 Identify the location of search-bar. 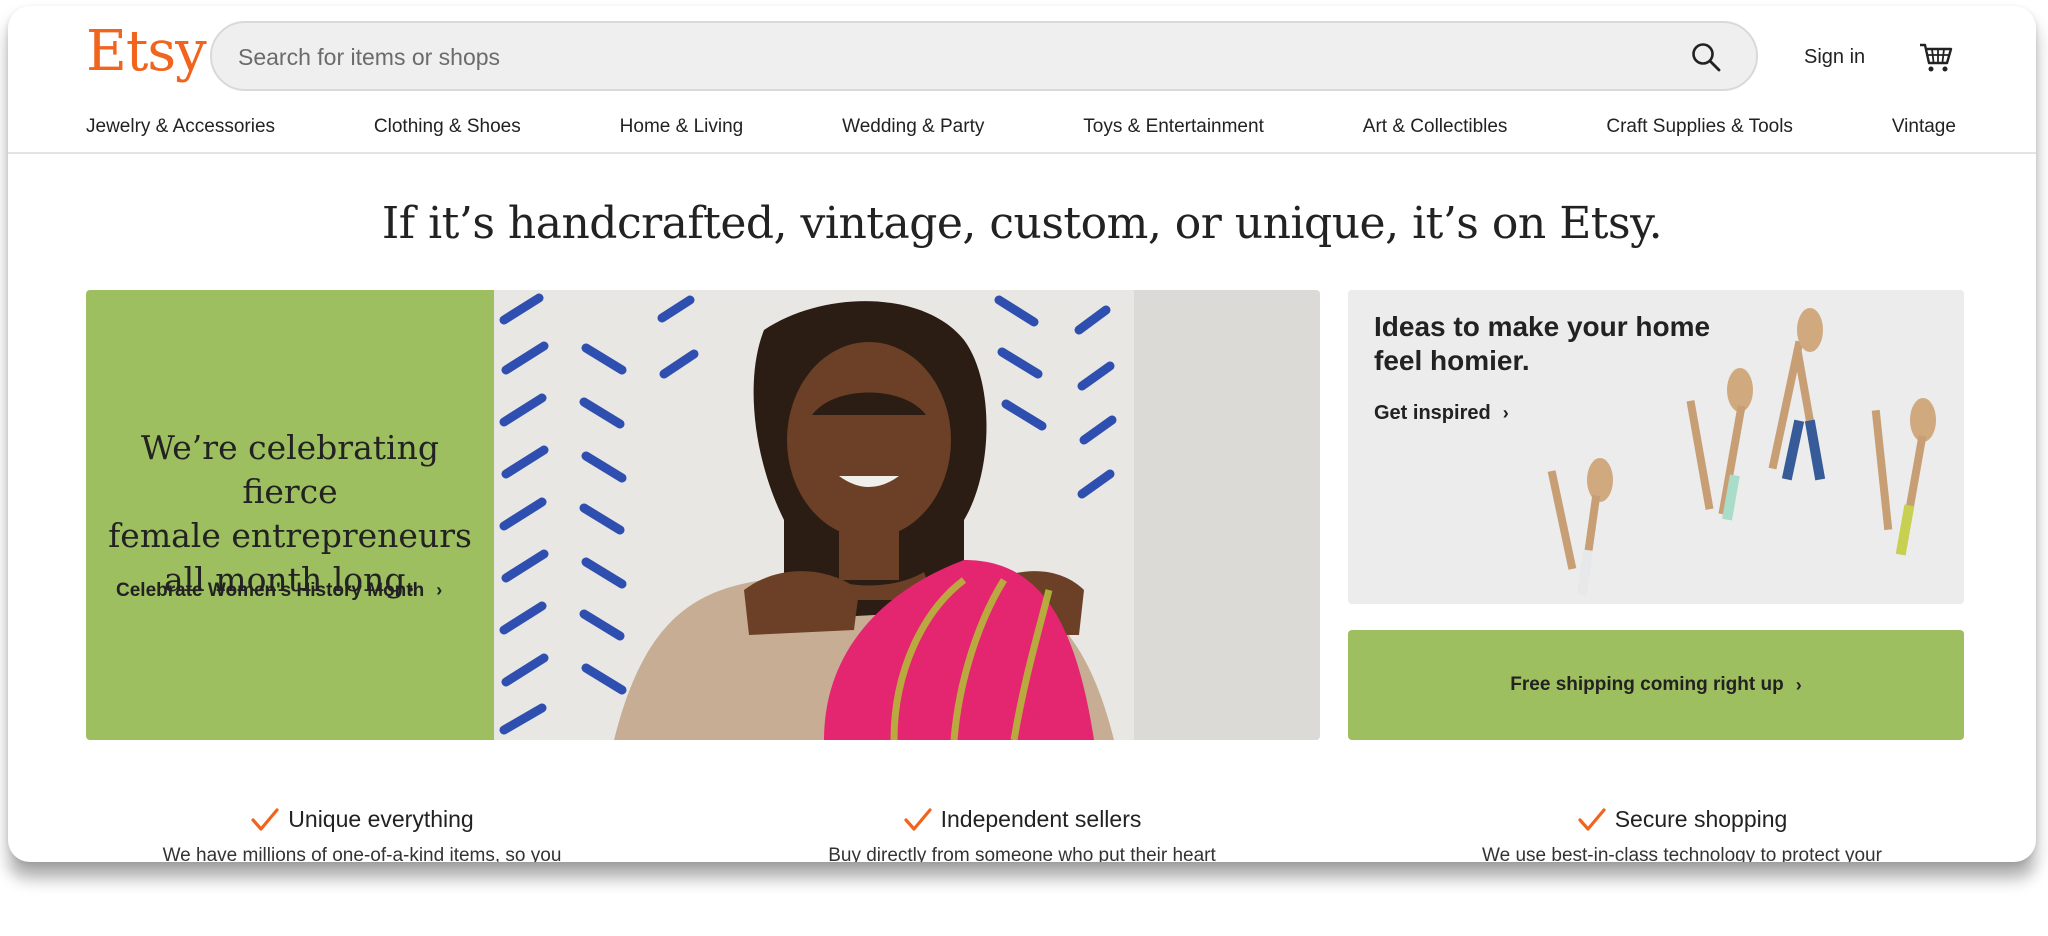
(984, 56).